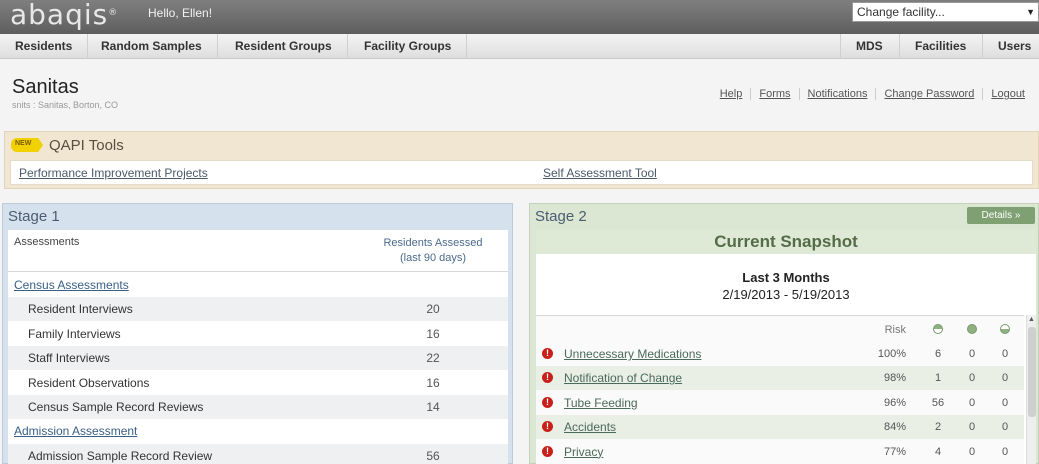  Describe the element at coordinates (152, 46) in the screenshot. I see `nav-random-samples: Random Samples` at that location.